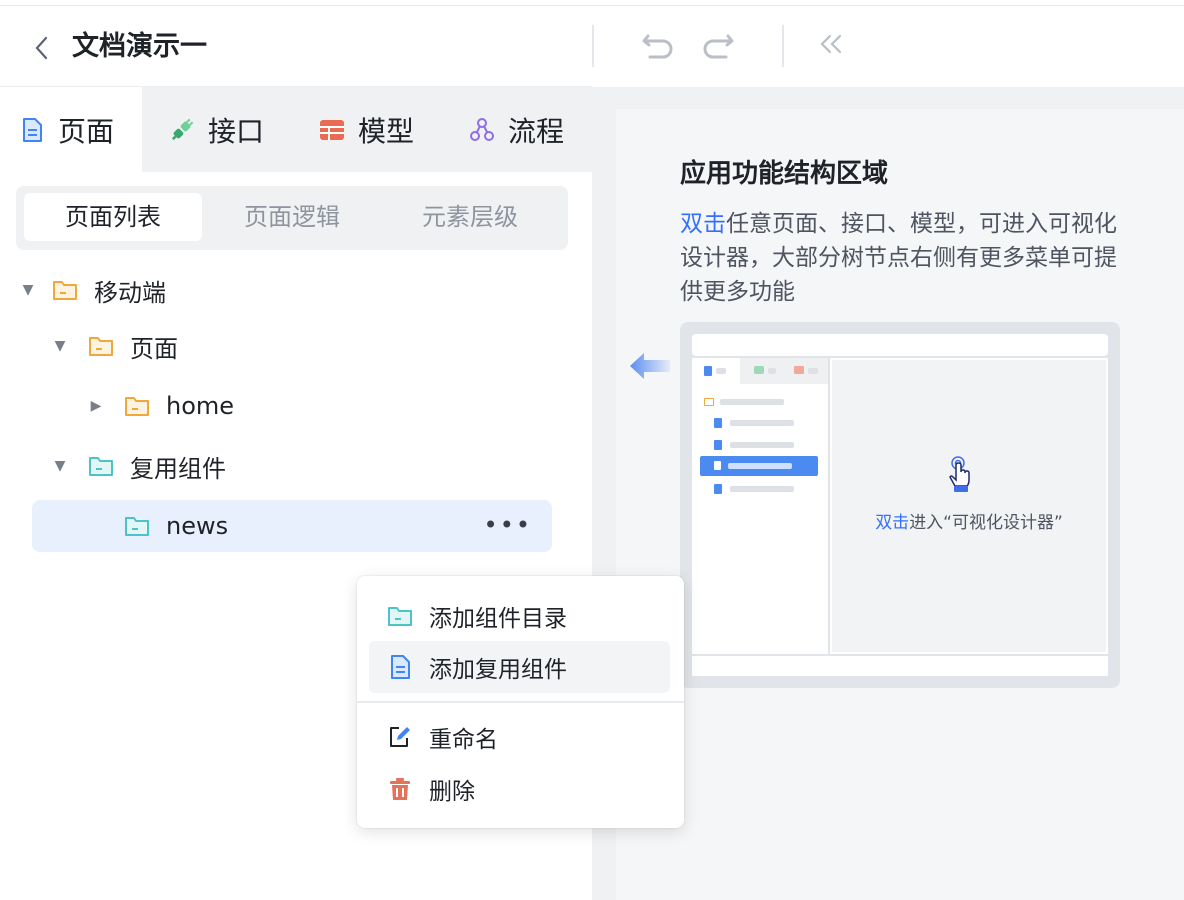 This screenshot has height=900, width=1184. I want to click on preview-sidebar, so click(760, 506).